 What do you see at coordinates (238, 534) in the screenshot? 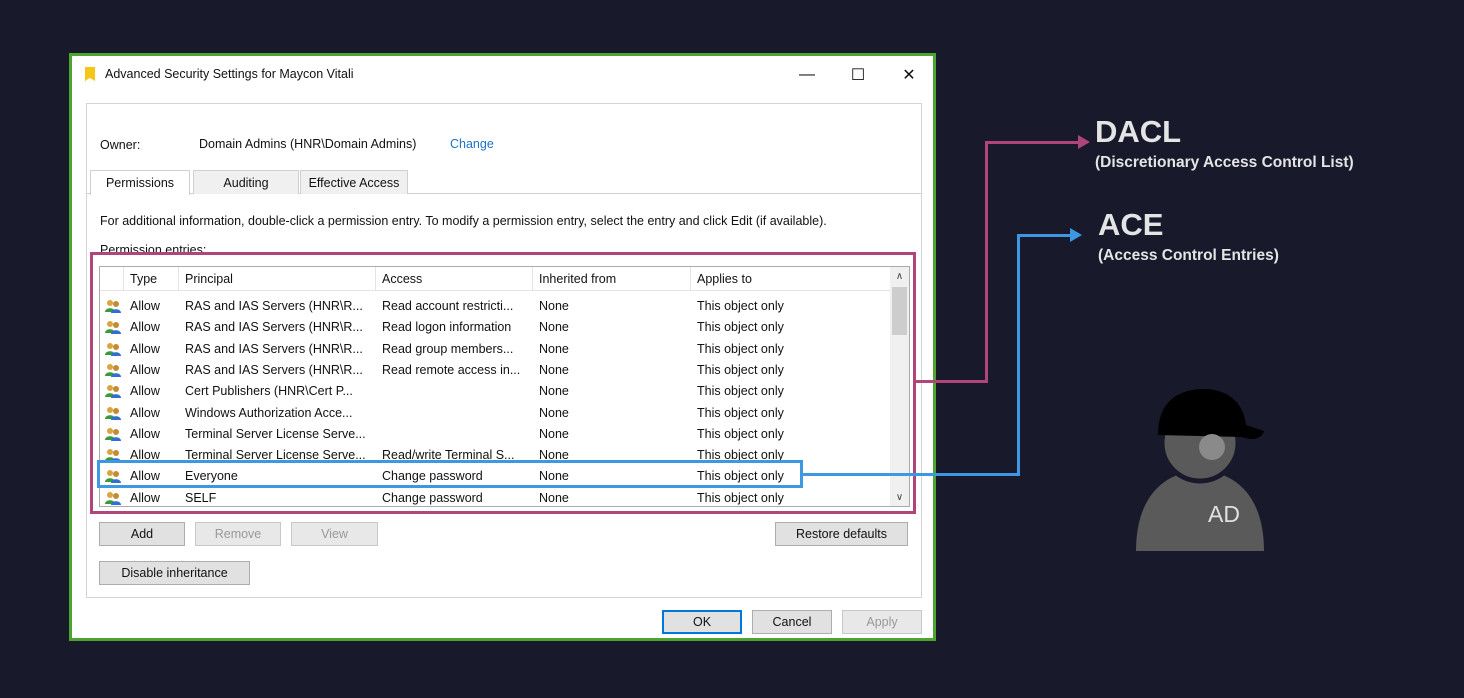
I see `remove-button: Remove` at bounding box center [238, 534].